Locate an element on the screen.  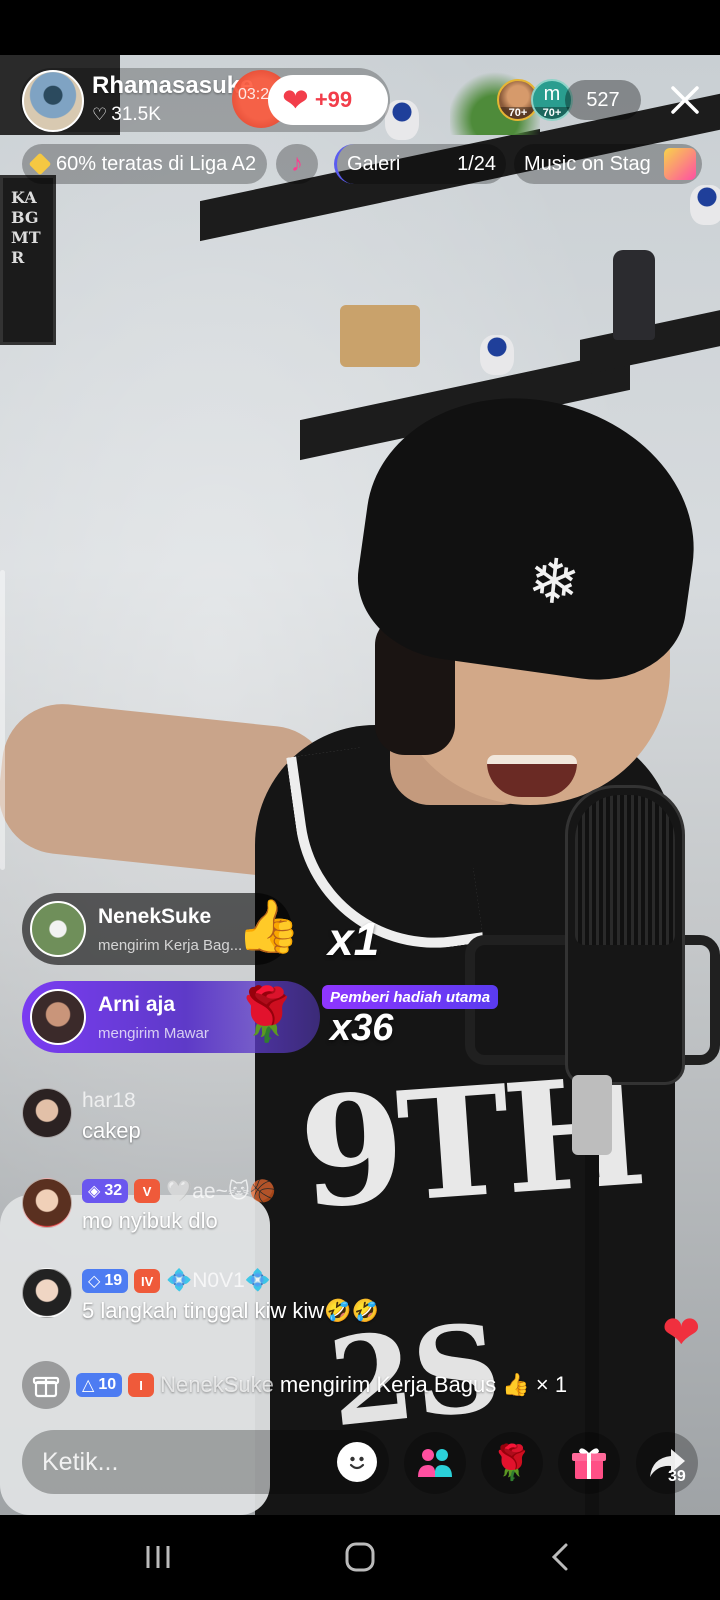
rose-quick-gift-button: 🌹 is located at coordinates (512, 1463).